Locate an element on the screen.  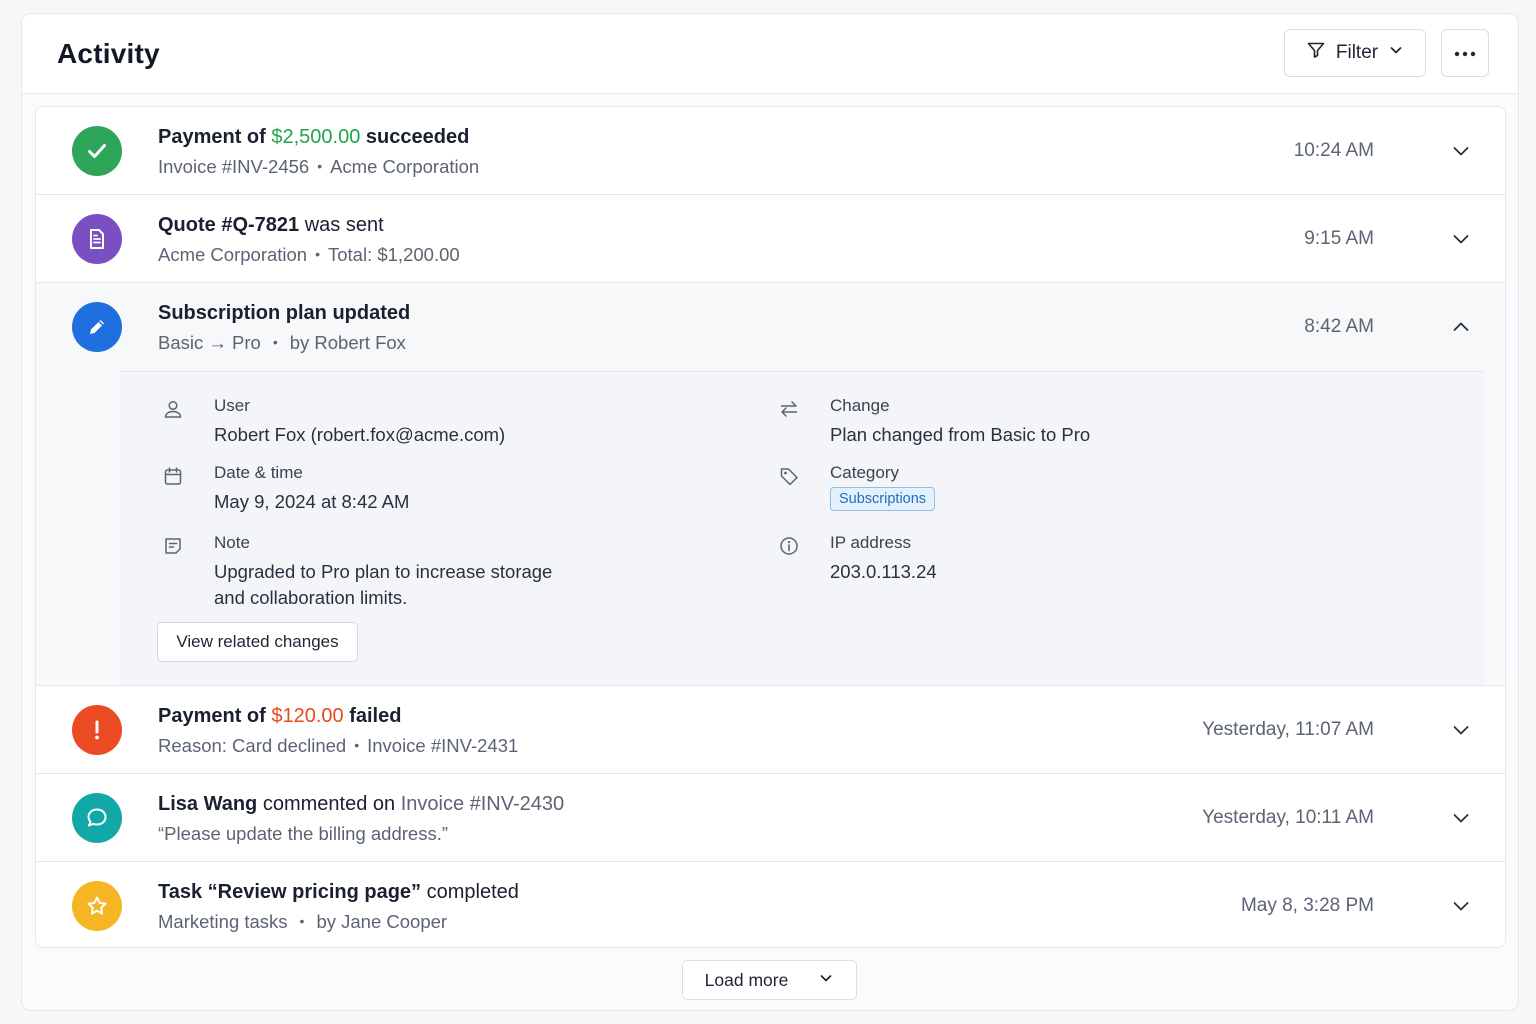
swap-icon is located at coordinates (789, 409).